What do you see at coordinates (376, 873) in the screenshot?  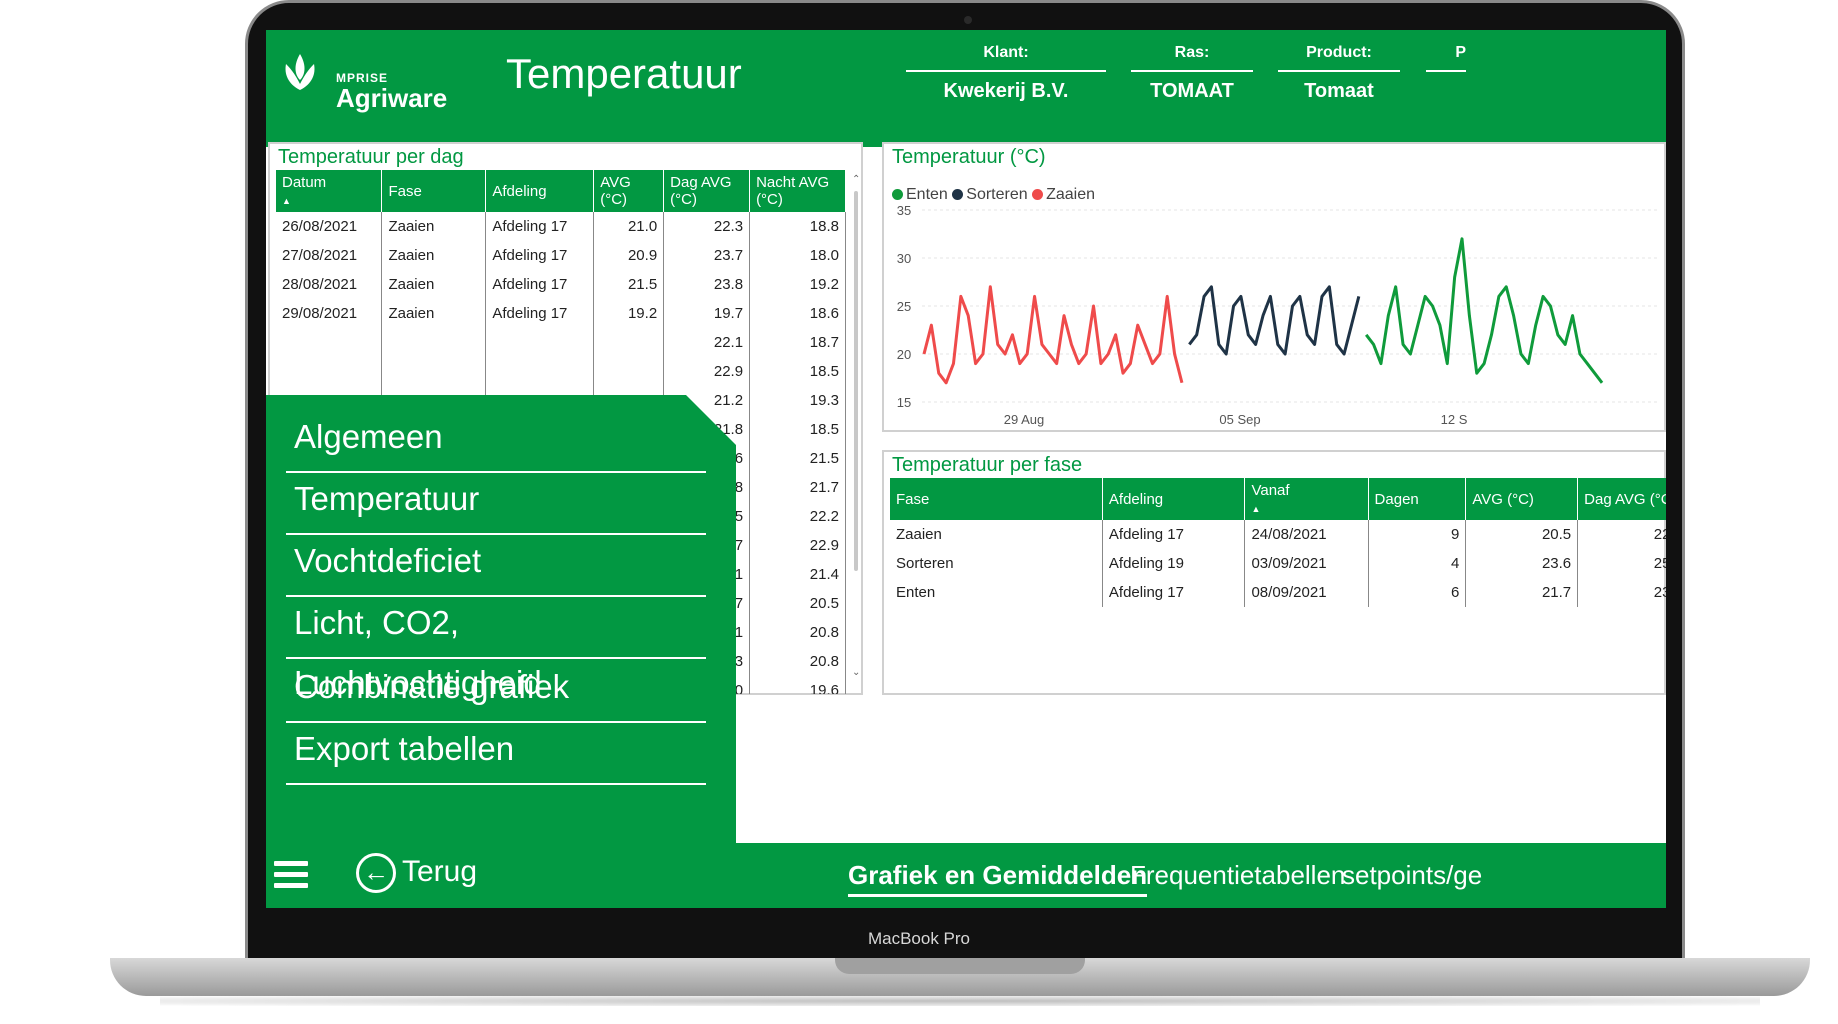 I see `arrow-left-icon: ←` at bounding box center [376, 873].